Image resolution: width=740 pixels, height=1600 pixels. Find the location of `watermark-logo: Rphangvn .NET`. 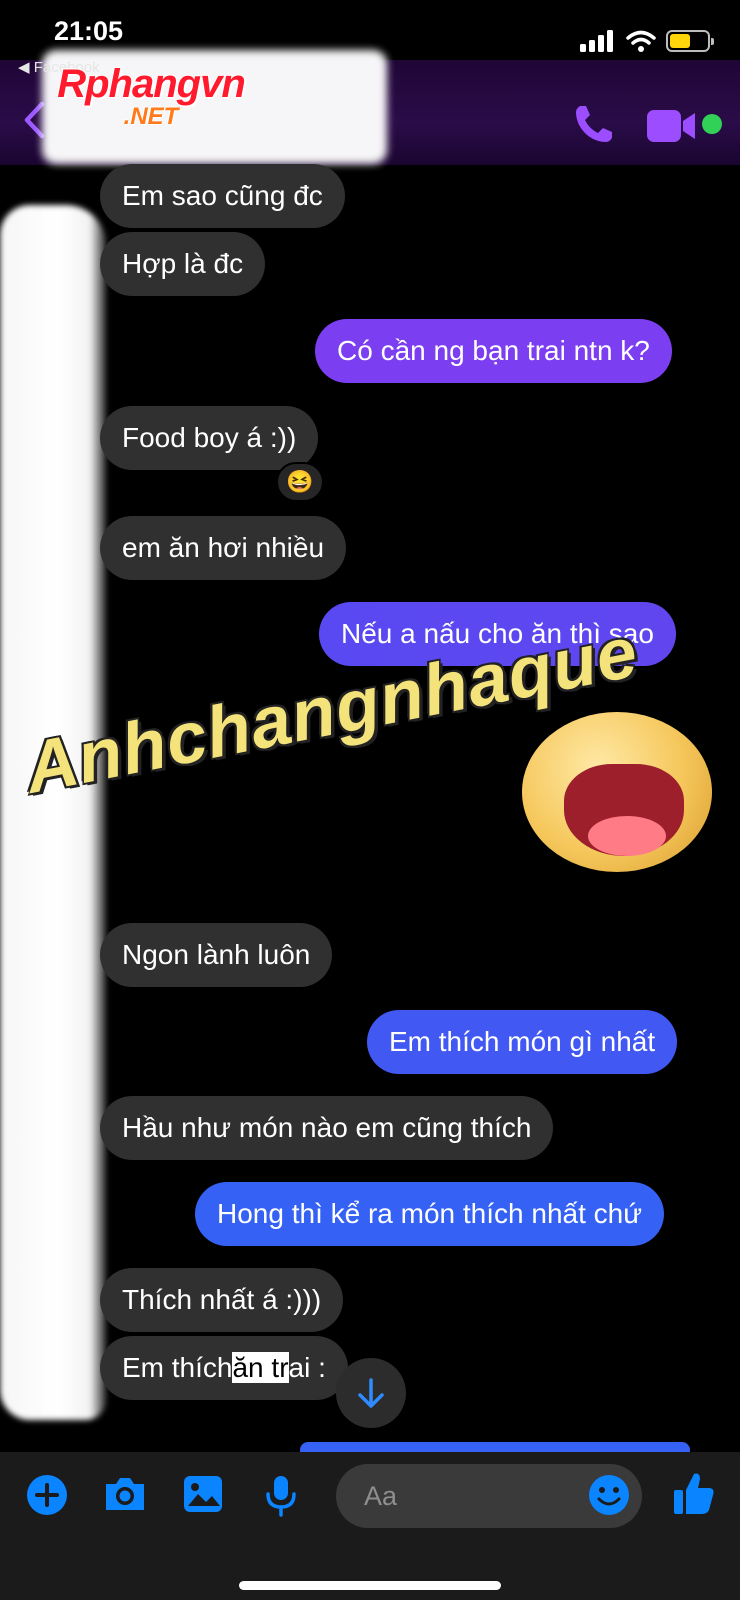

watermark-logo: Rphangvn .NET is located at coordinates (151, 98).